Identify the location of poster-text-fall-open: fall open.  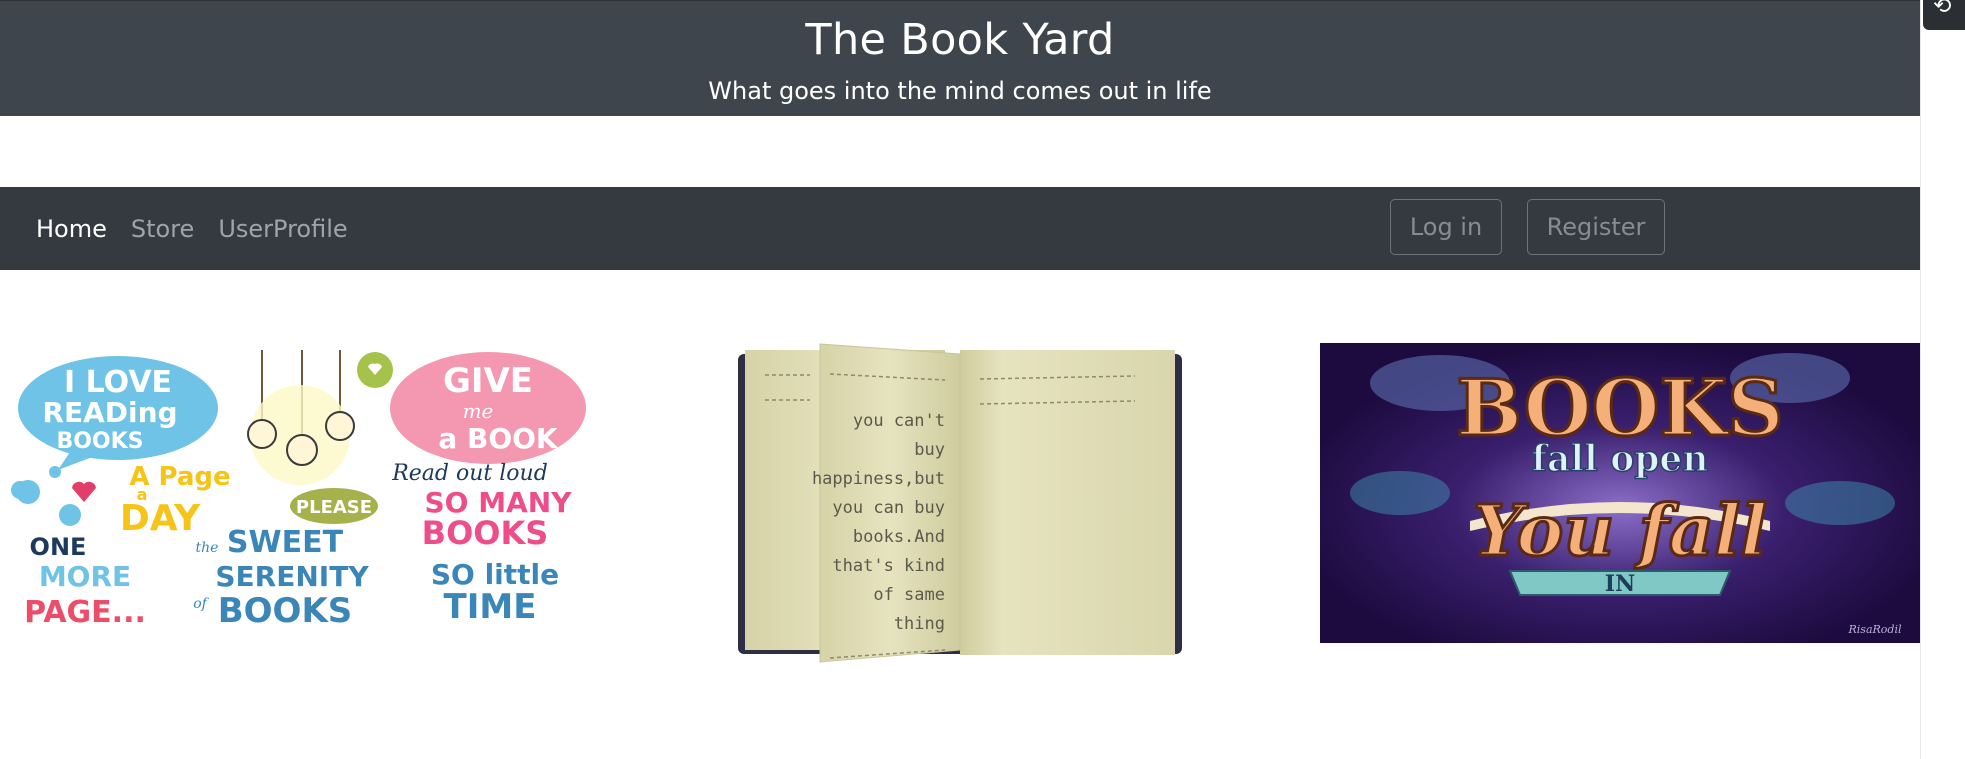
(1620, 459).